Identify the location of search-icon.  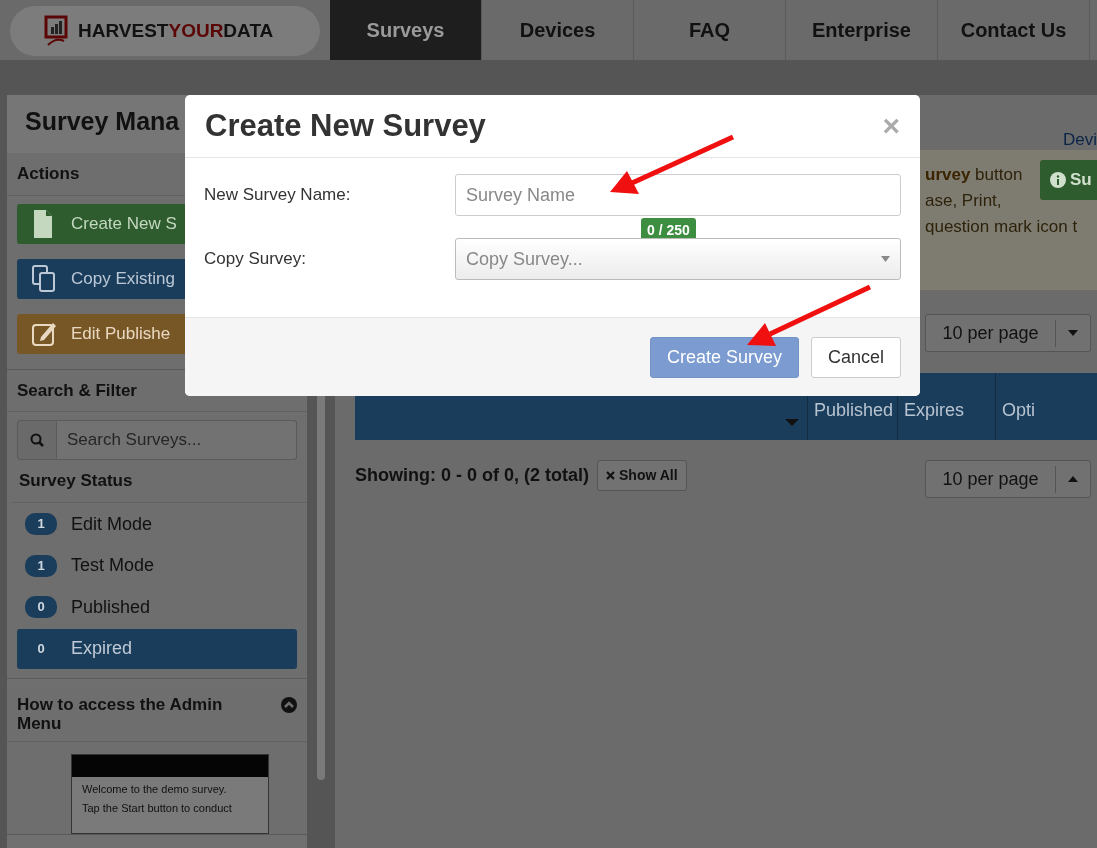
(37, 440).